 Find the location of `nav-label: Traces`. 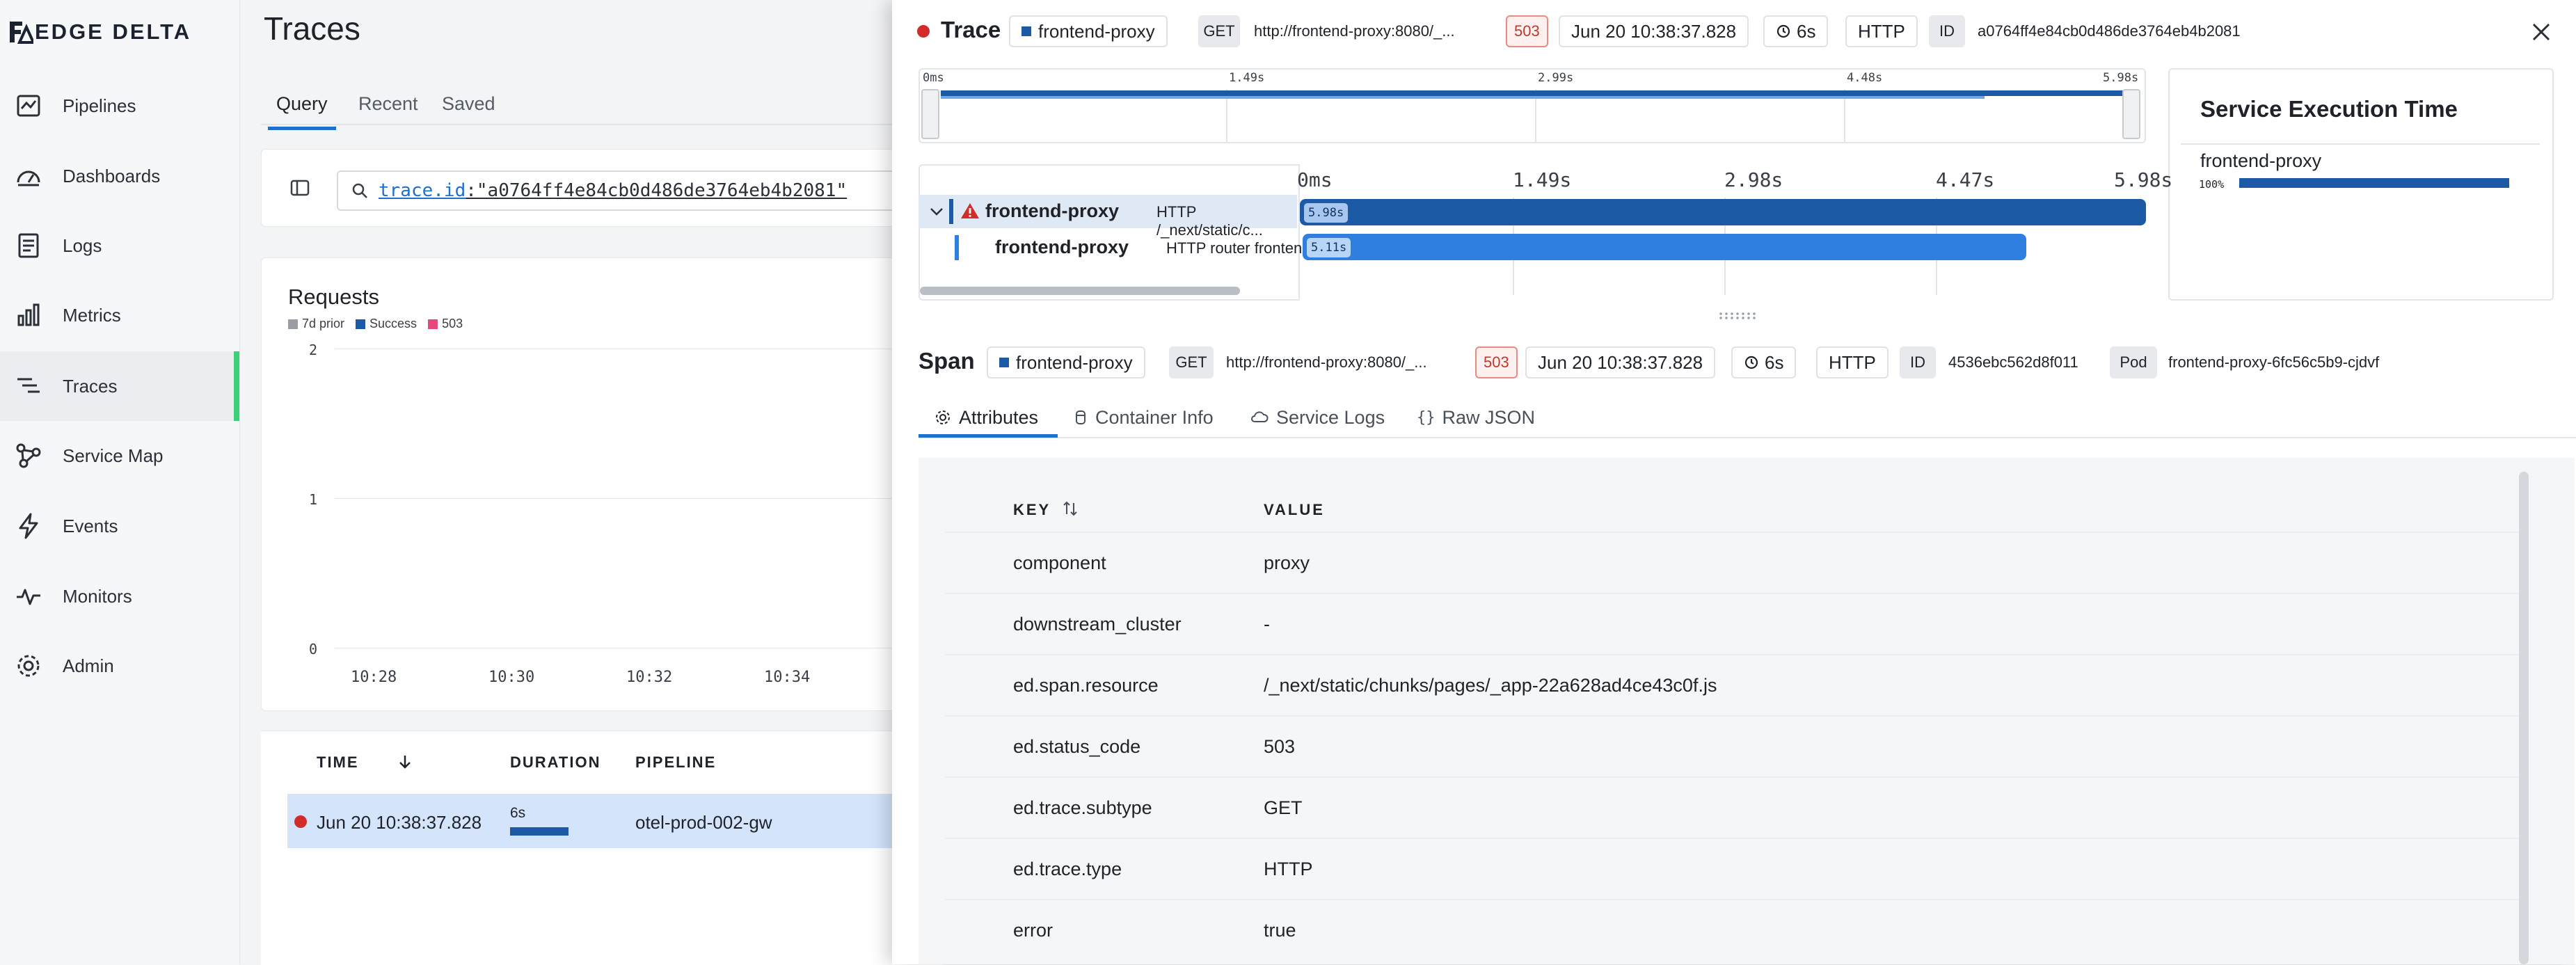

nav-label: Traces is located at coordinates (90, 386).